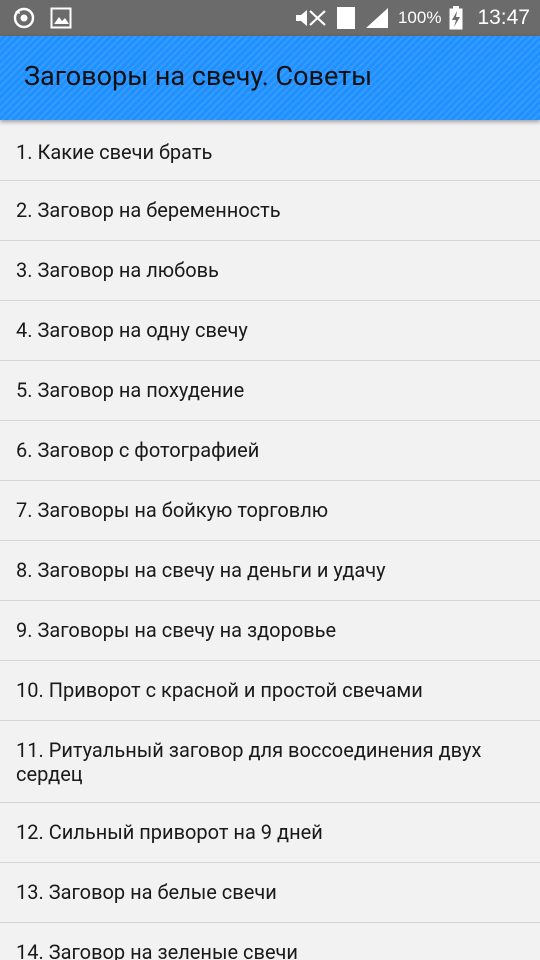 The width and height of the screenshot is (540, 960). I want to click on clock: 13:47, so click(503, 17).